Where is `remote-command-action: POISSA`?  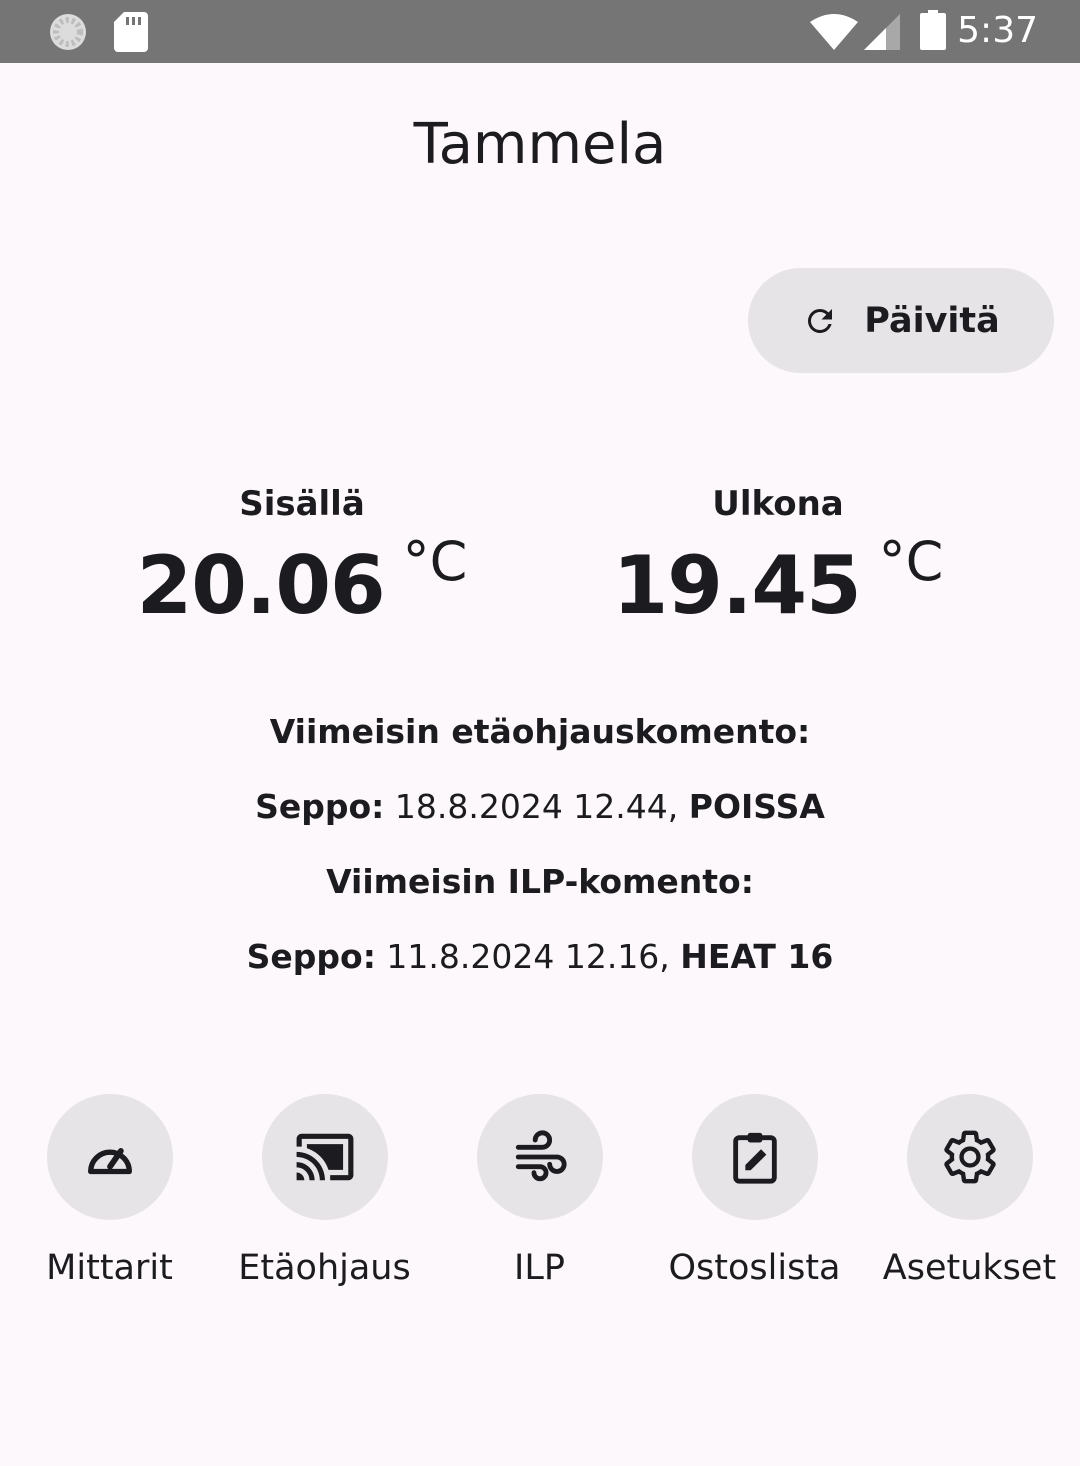
remote-command-action: POISSA is located at coordinates (756, 806).